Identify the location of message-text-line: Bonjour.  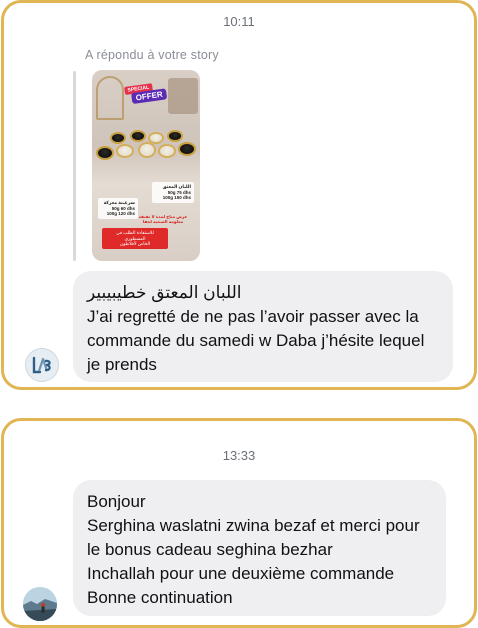
(116, 501).